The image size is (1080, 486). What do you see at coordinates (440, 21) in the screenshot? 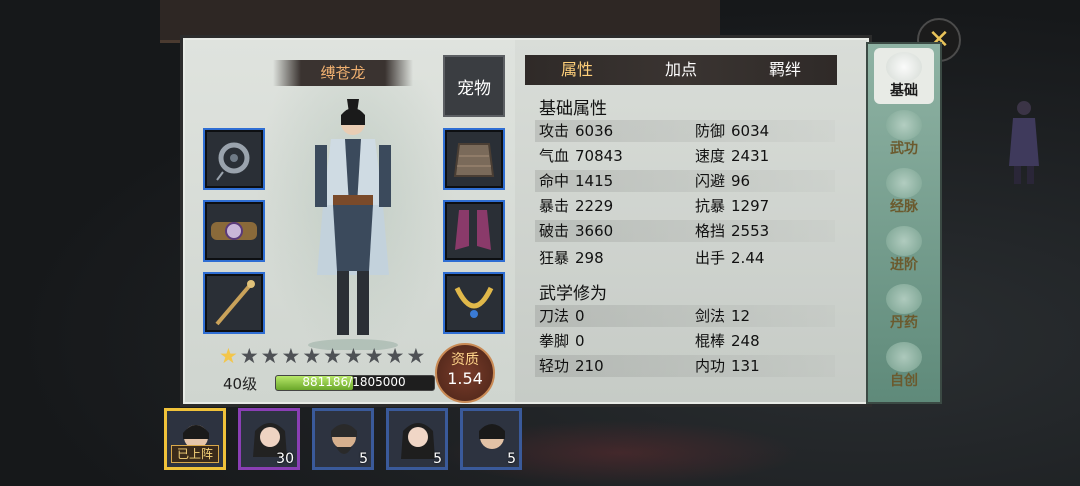
I see `background-roof` at bounding box center [440, 21].